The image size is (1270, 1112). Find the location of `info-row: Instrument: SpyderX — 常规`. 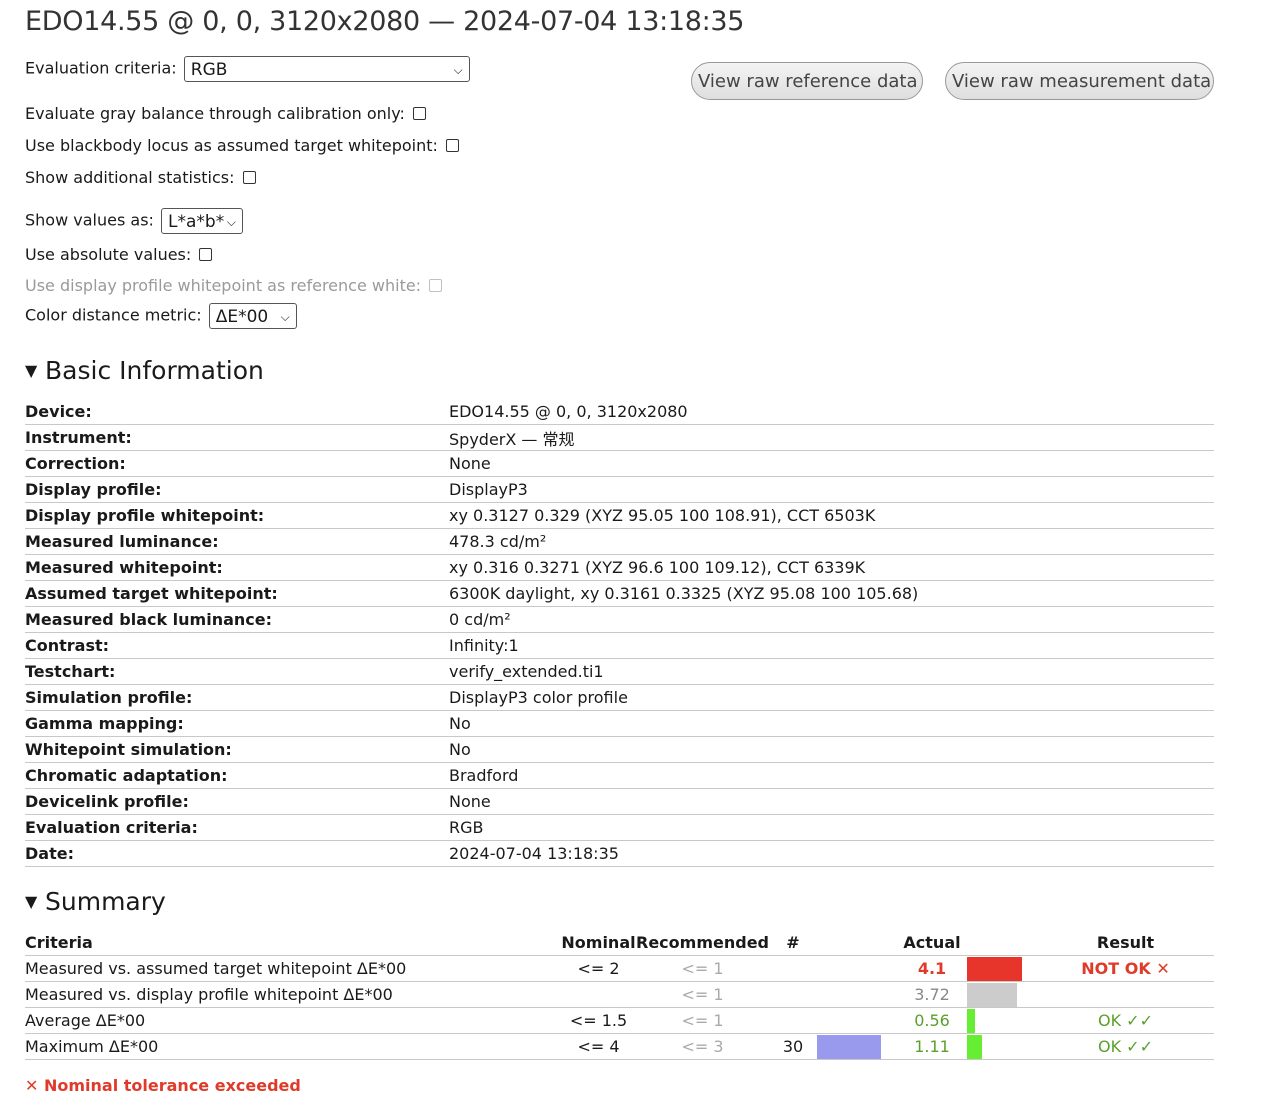

info-row: Instrument: SpyderX — 常规 is located at coordinates (619, 437).